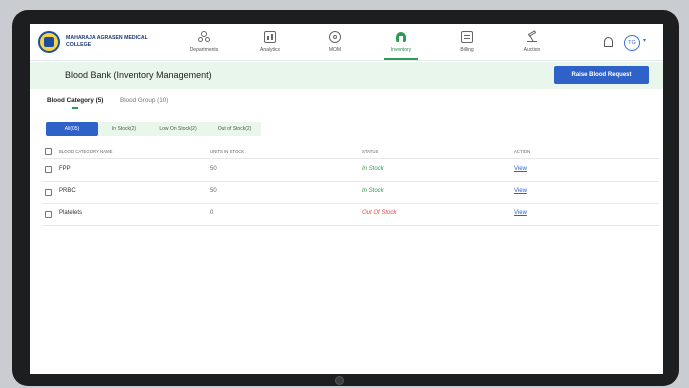 The width and height of the screenshot is (689, 388). What do you see at coordinates (608, 42) in the screenshot?
I see `notification-bell-icon` at bounding box center [608, 42].